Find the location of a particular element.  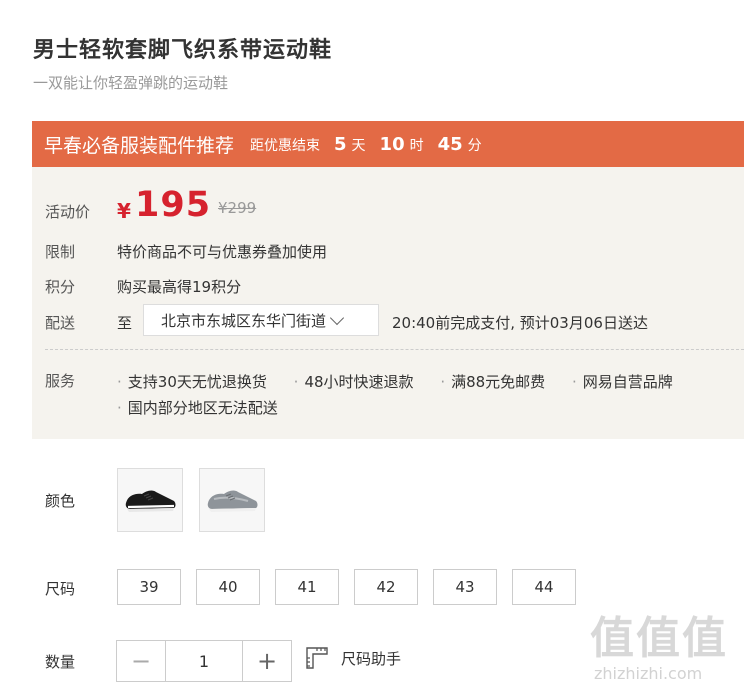

color-option-black is located at coordinates (150, 500).